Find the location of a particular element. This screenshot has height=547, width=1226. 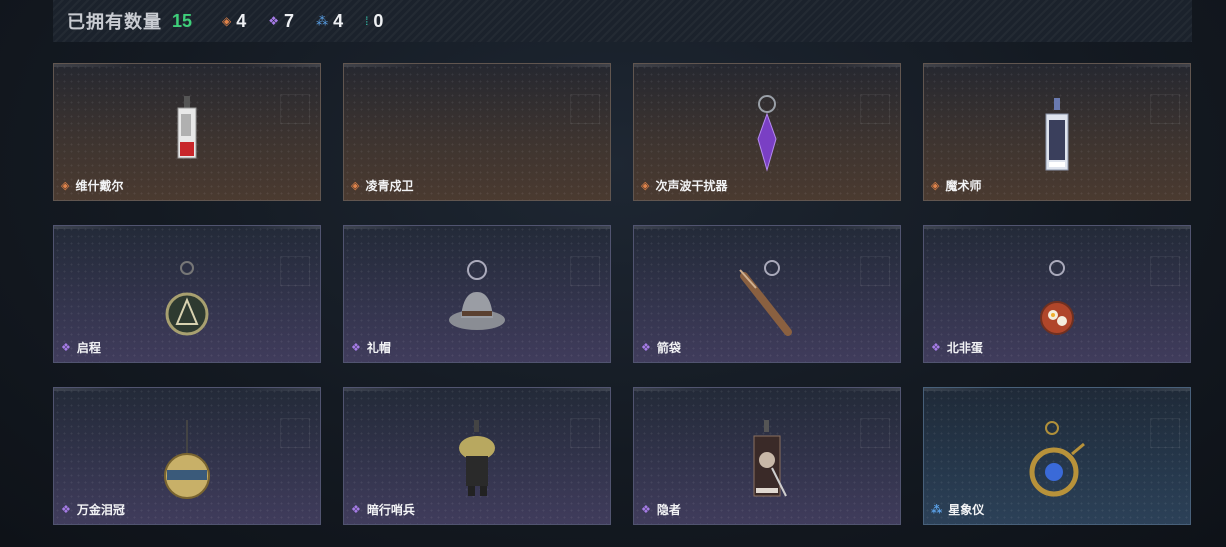

rarity-count-orange: ◈ 4 is located at coordinates (234, 21).